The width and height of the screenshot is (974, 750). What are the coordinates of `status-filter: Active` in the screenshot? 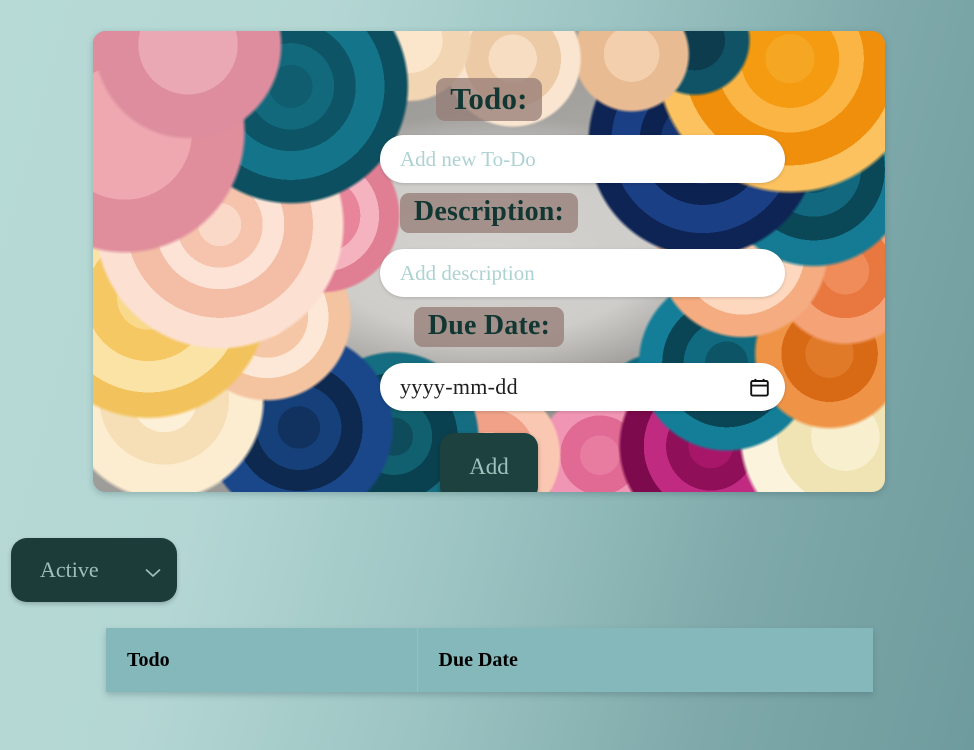 It's located at (94, 570).